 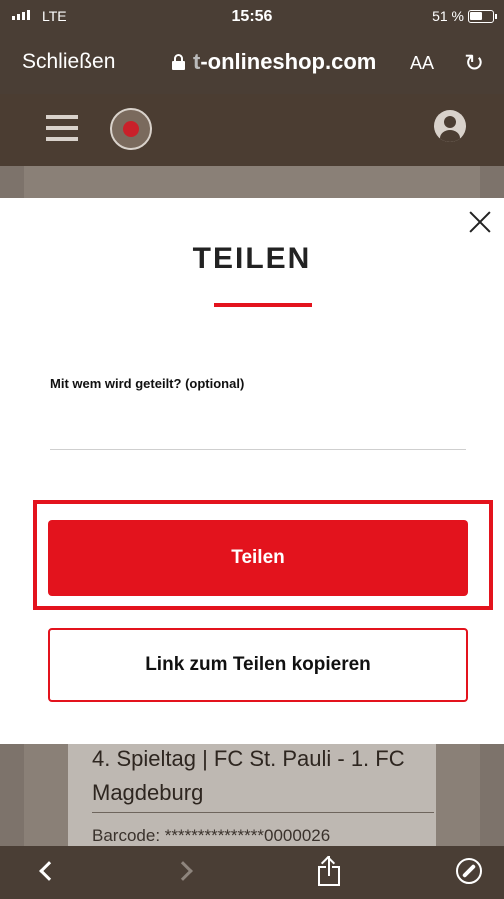 I want to click on compass-icon, so click(x=469, y=871).